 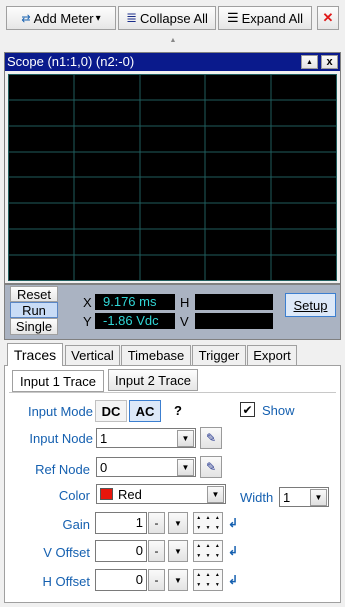 I want to click on collapse-all-button: ≣ Collapse All, so click(x=167, y=18).